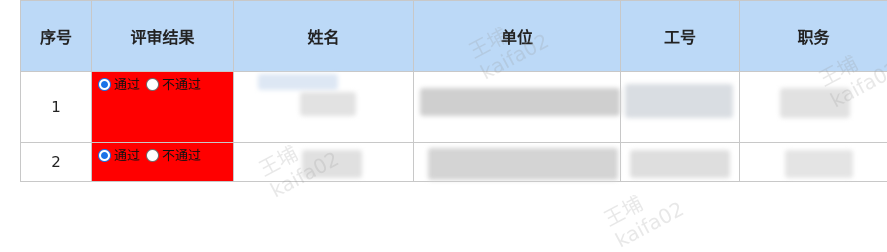  I want to click on header-employee-id: 工号, so click(680, 36).